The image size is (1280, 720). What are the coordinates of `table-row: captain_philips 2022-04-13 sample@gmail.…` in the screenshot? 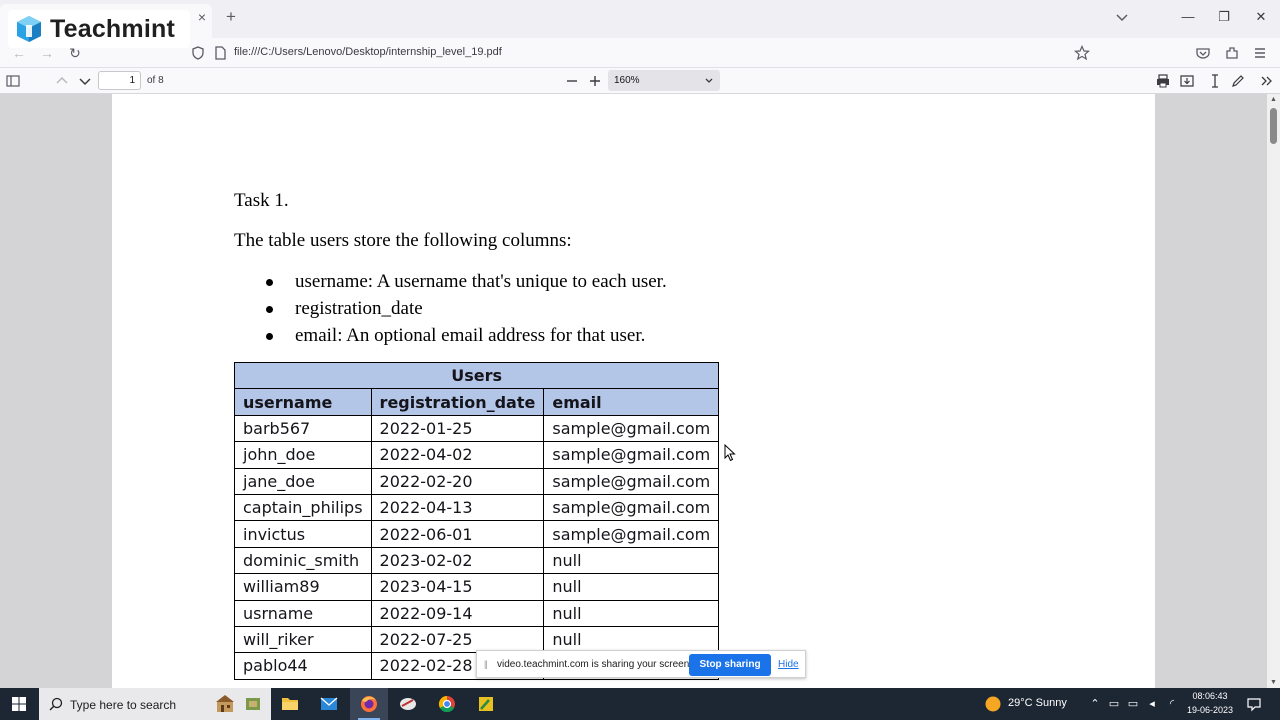 It's located at (477, 507).